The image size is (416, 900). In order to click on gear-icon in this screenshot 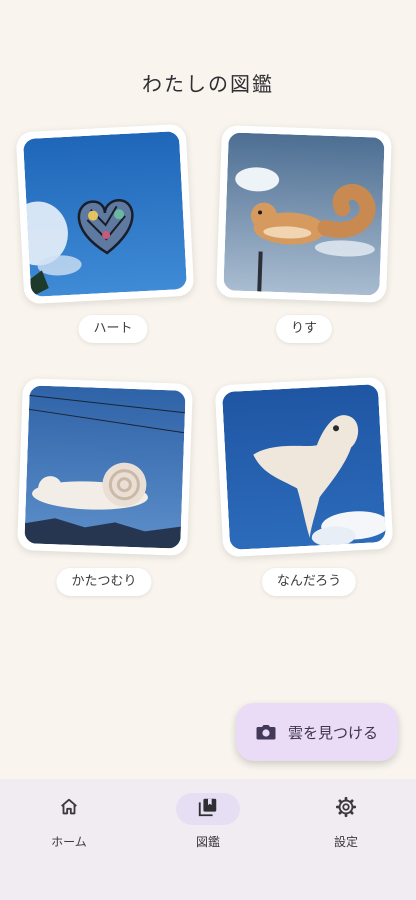, I will do `click(346, 809)`.